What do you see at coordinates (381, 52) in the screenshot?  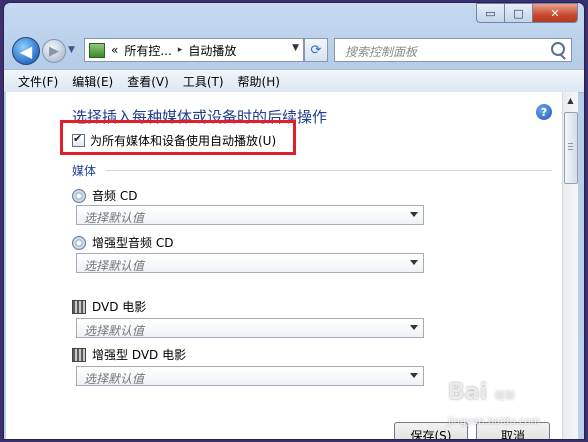 I see `search-placeholder: 搜索控制面板` at bounding box center [381, 52].